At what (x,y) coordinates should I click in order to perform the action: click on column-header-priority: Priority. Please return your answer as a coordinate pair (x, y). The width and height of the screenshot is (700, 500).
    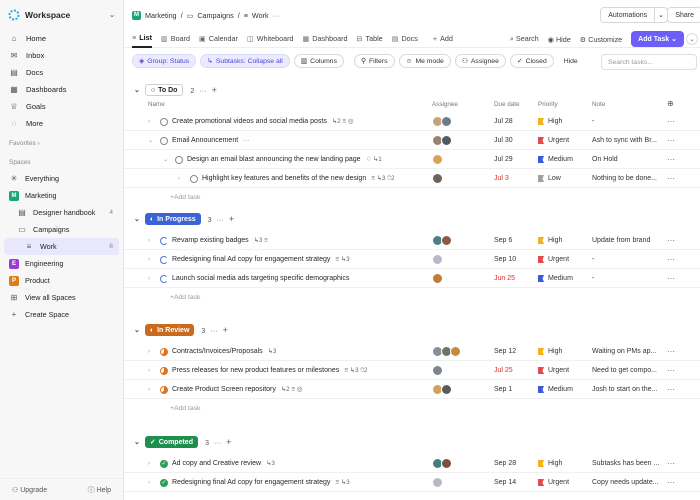
    Looking at the image, I should click on (548, 104).